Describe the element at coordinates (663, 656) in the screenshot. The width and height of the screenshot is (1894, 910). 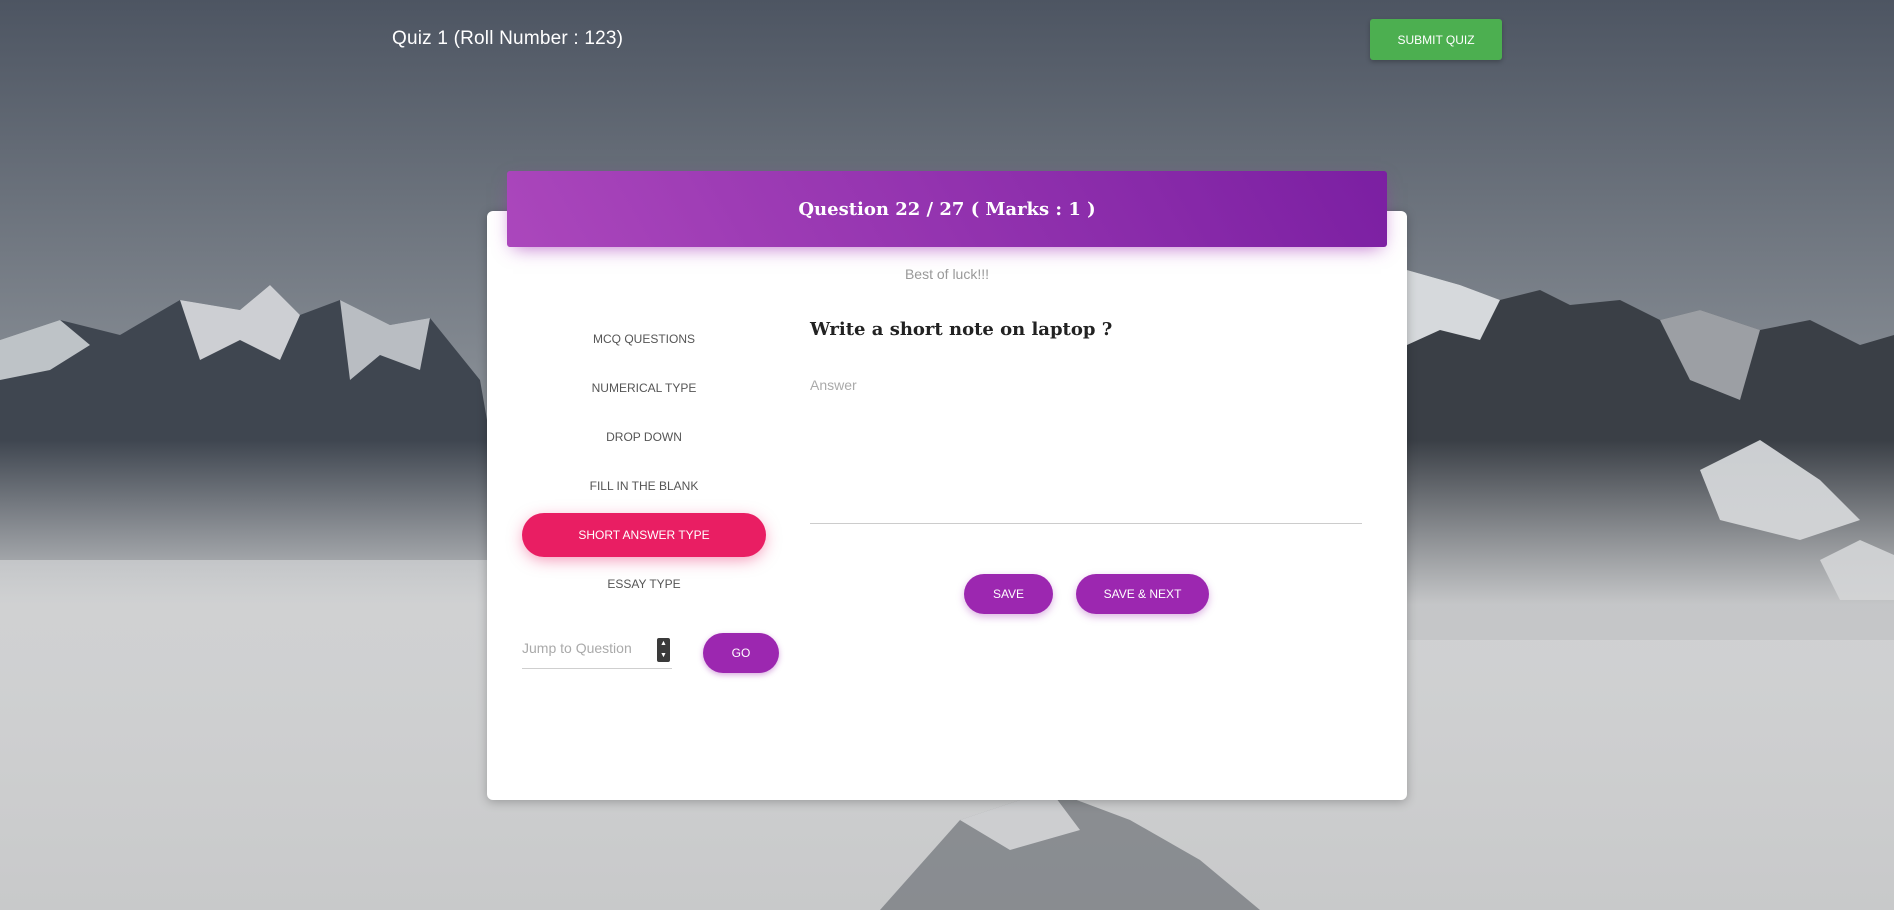
I see `chevron-down-icon: ▼` at that location.